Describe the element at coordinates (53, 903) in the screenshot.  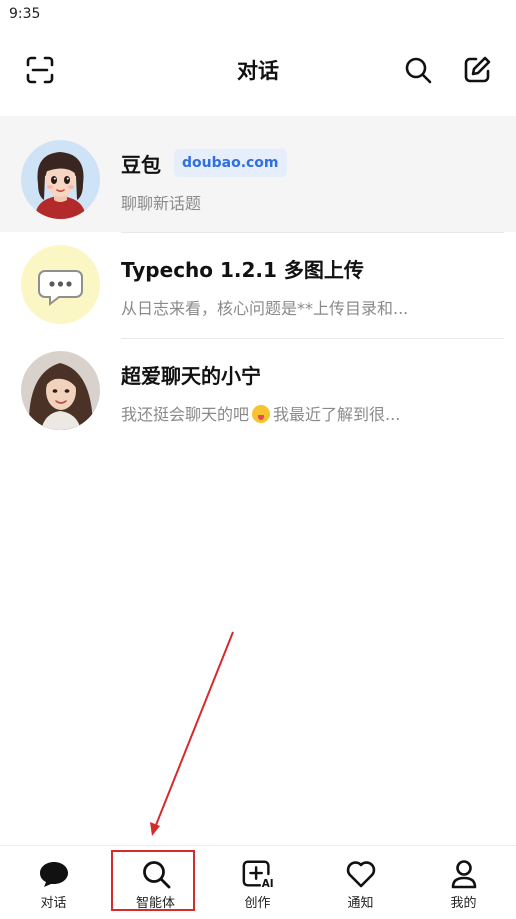
I see `tab-label: 对话` at that location.